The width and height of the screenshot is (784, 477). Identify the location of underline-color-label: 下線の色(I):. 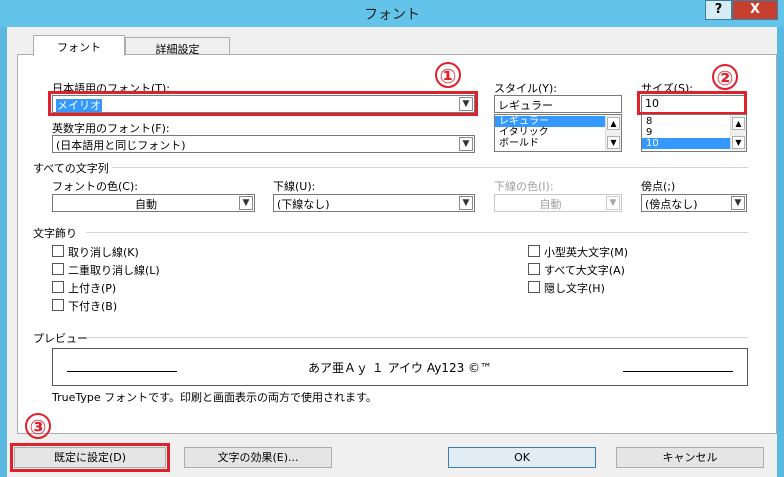
(524, 186).